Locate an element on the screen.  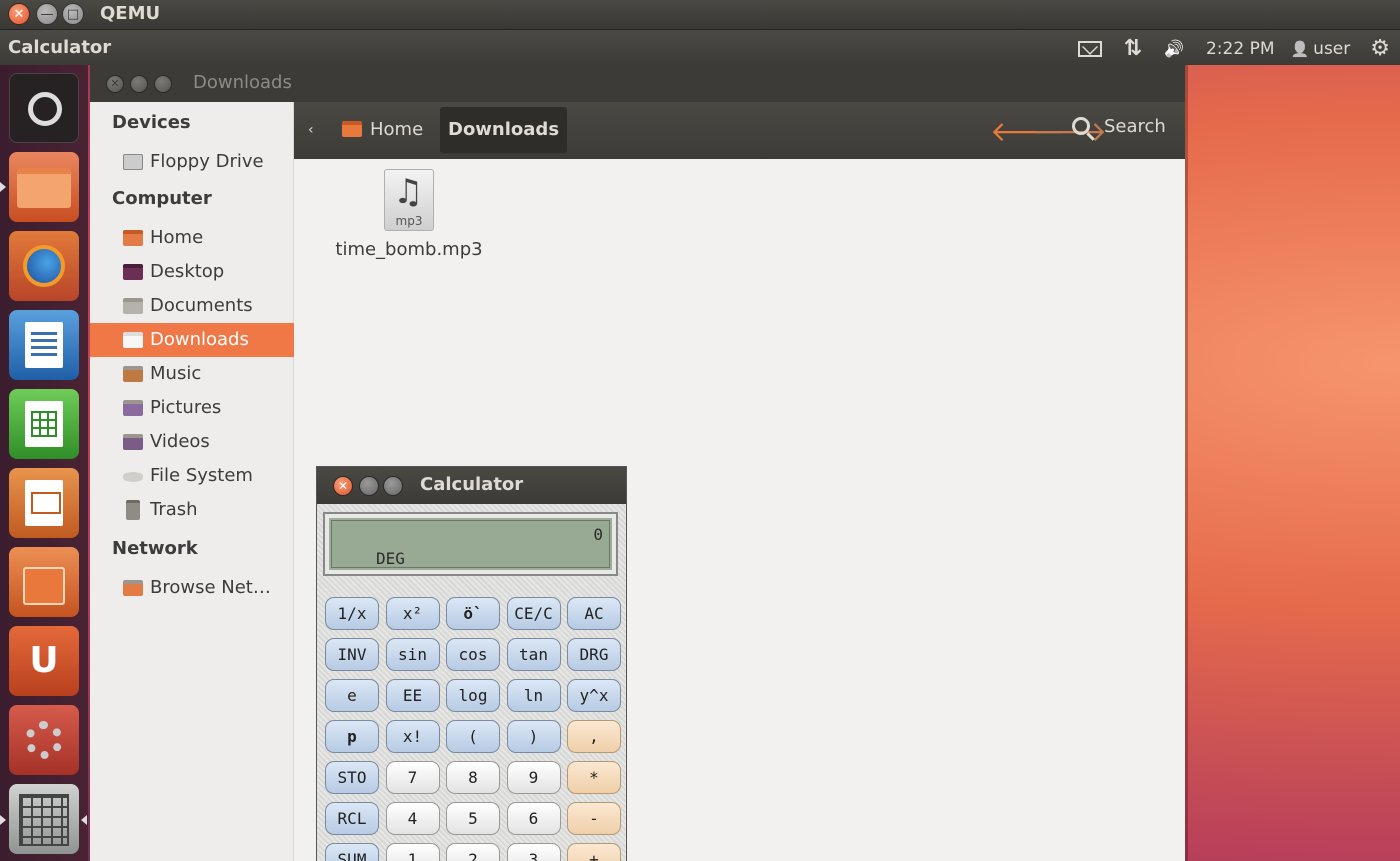
calculator-icon is located at coordinates (44, 820).